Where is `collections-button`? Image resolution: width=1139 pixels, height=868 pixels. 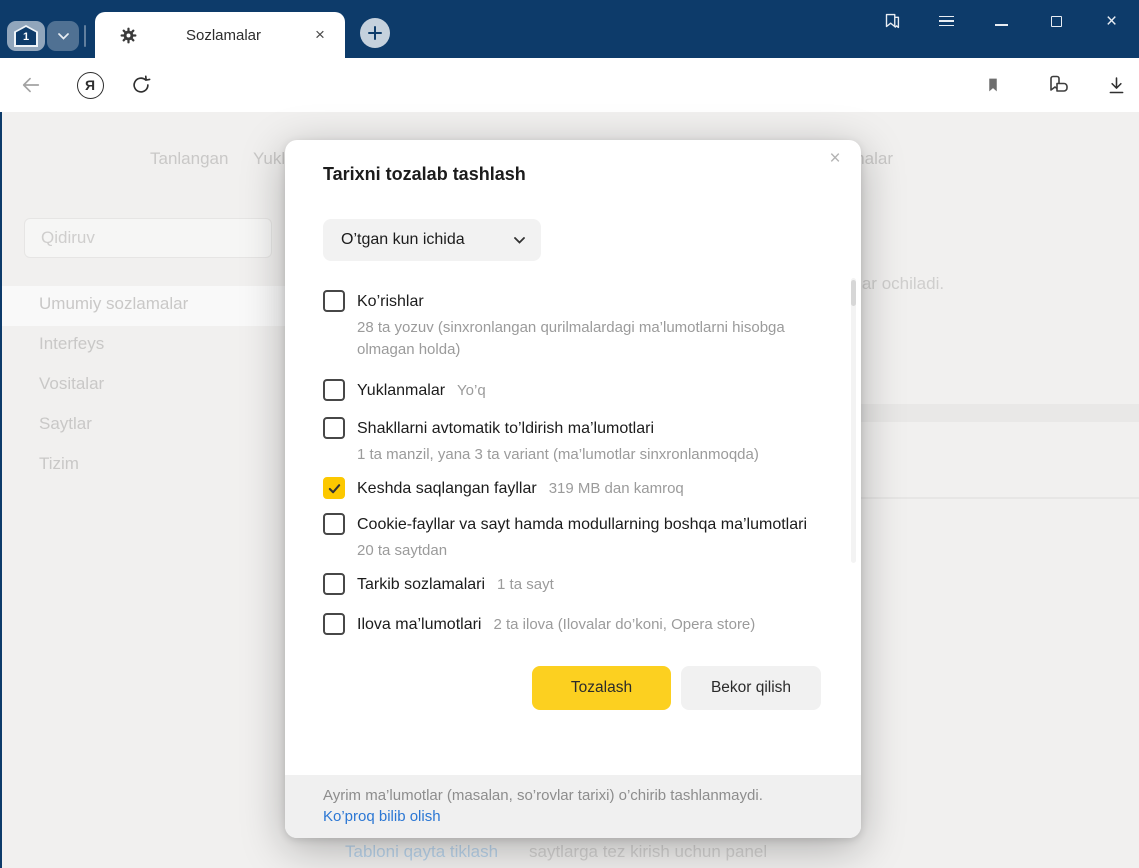
collections-button is located at coordinates (1058, 85).